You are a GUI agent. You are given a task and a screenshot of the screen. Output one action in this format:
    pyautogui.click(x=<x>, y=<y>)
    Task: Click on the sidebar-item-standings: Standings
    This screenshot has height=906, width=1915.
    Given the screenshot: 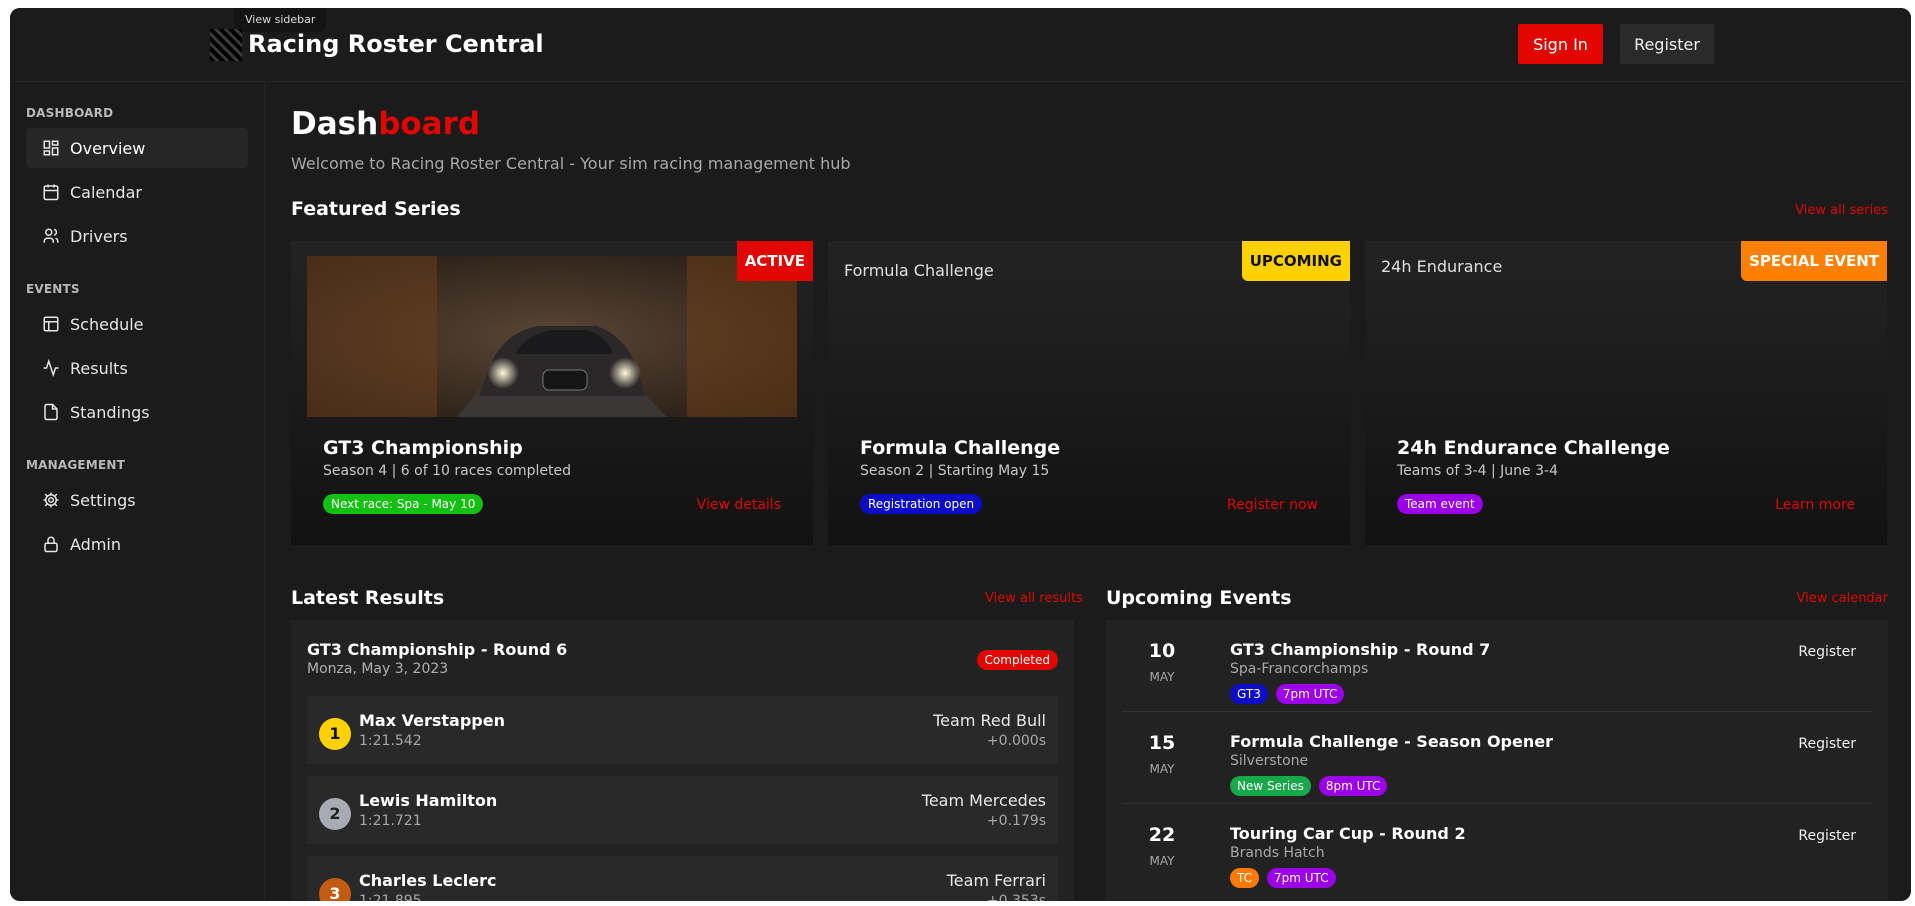 What is the action you would take?
    pyautogui.click(x=137, y=412)
    